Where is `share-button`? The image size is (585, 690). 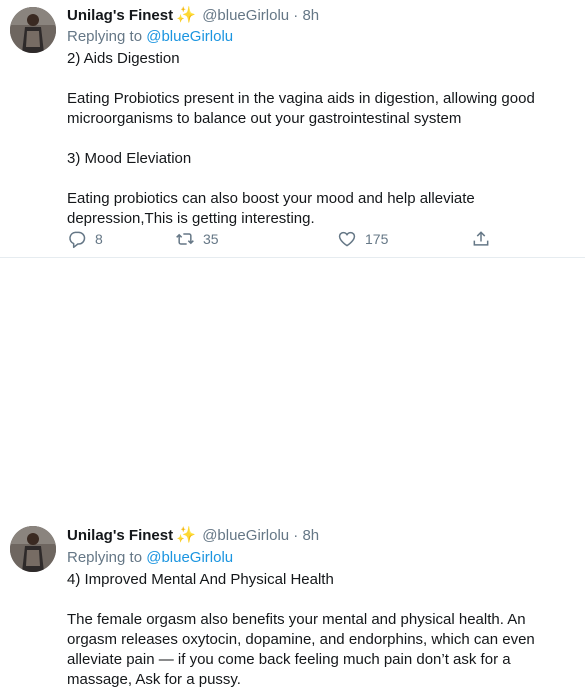
share-button is located at coordinates (481, 239).